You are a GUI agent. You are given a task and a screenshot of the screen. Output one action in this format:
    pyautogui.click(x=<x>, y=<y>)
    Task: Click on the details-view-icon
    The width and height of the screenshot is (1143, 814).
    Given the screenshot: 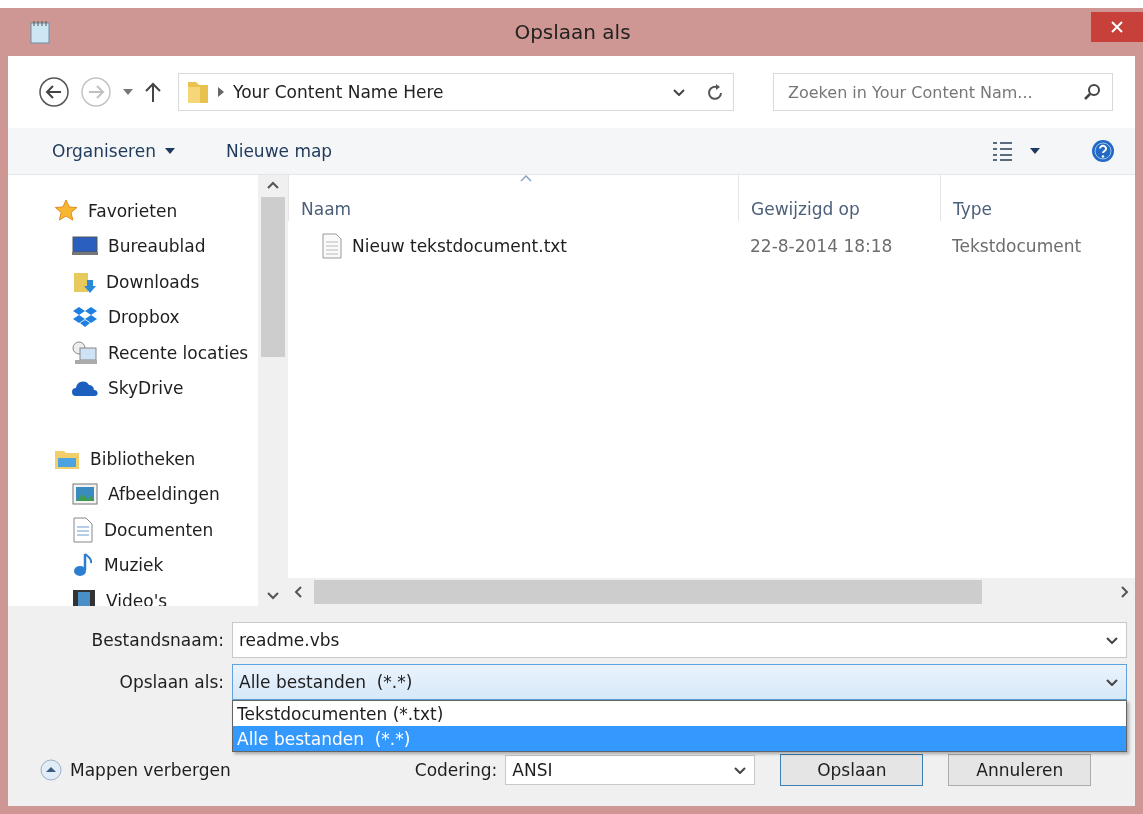 What is the action you would take?
    pyautogui.click(x=1002, y=151)
    